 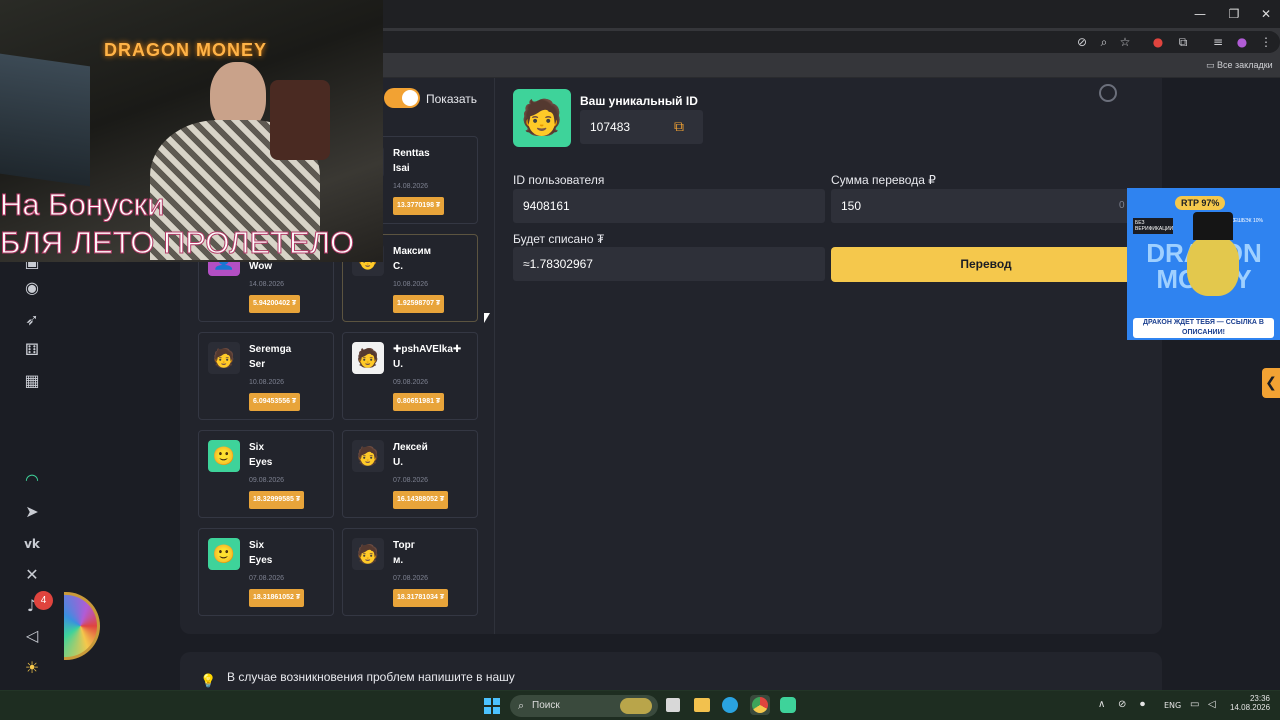 What do you see at coordinates (1194, 704) in the screenshot?
I see `network-icon: ▭` at bounding box center [1194, 704].